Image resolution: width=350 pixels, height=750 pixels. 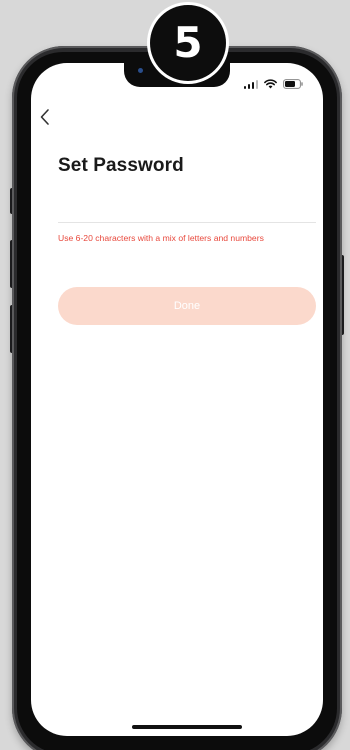 I want to click on wifi-icon, so click(x=270, y=84).